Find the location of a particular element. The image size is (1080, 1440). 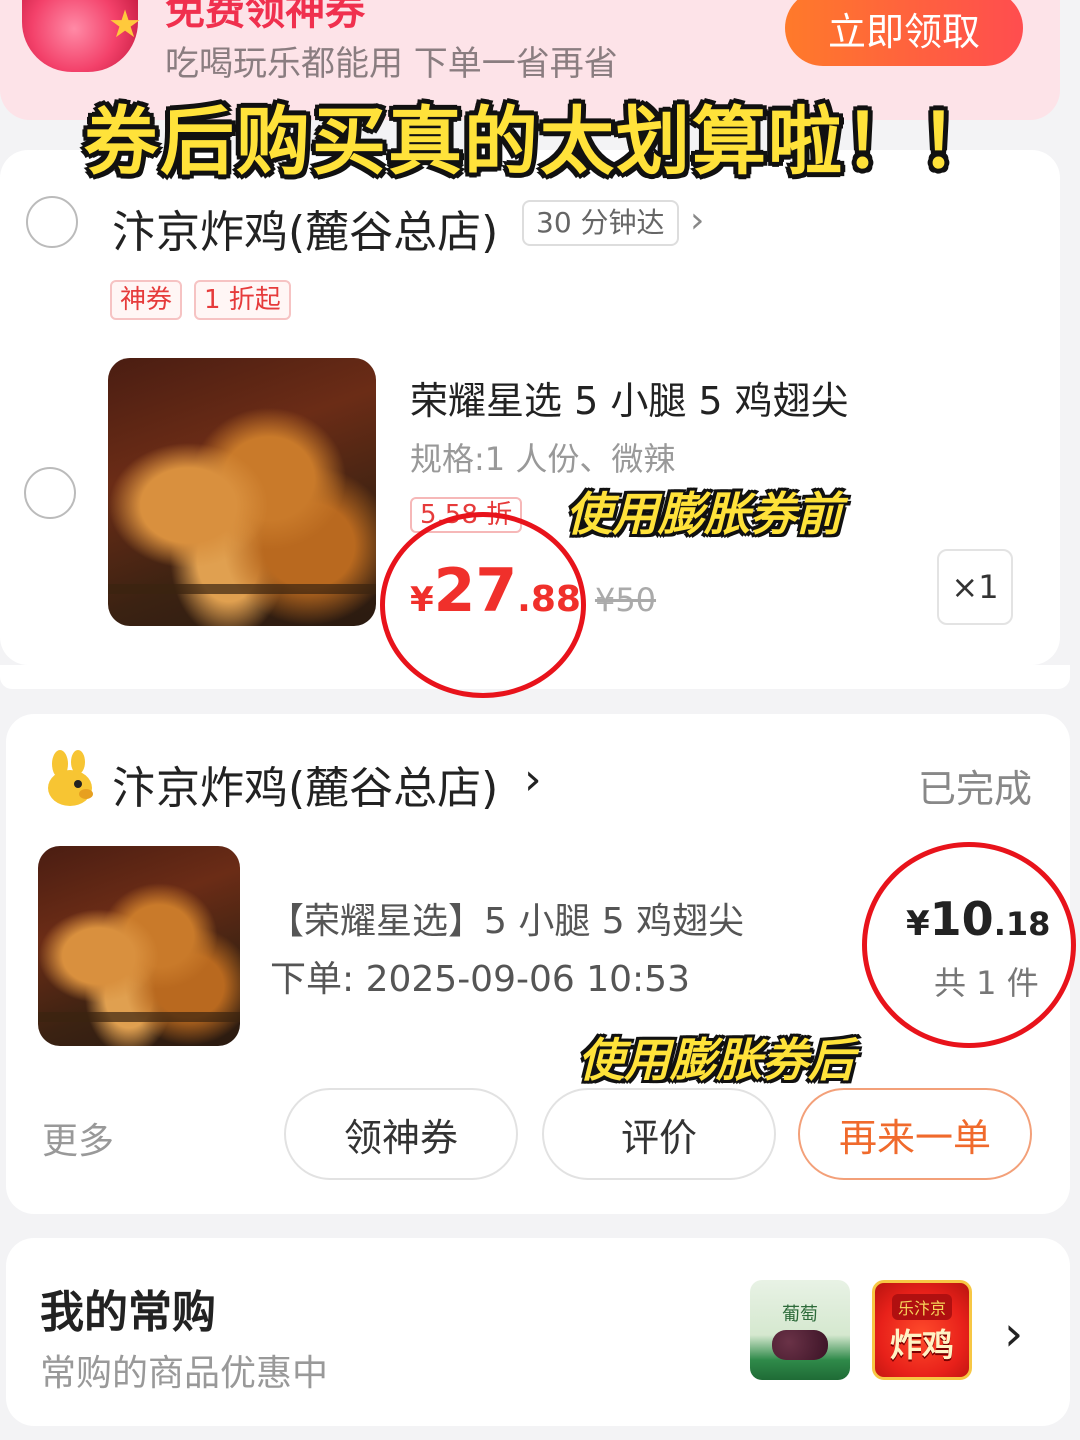

original-price: ¥50 is located at coordinates (625, 600).